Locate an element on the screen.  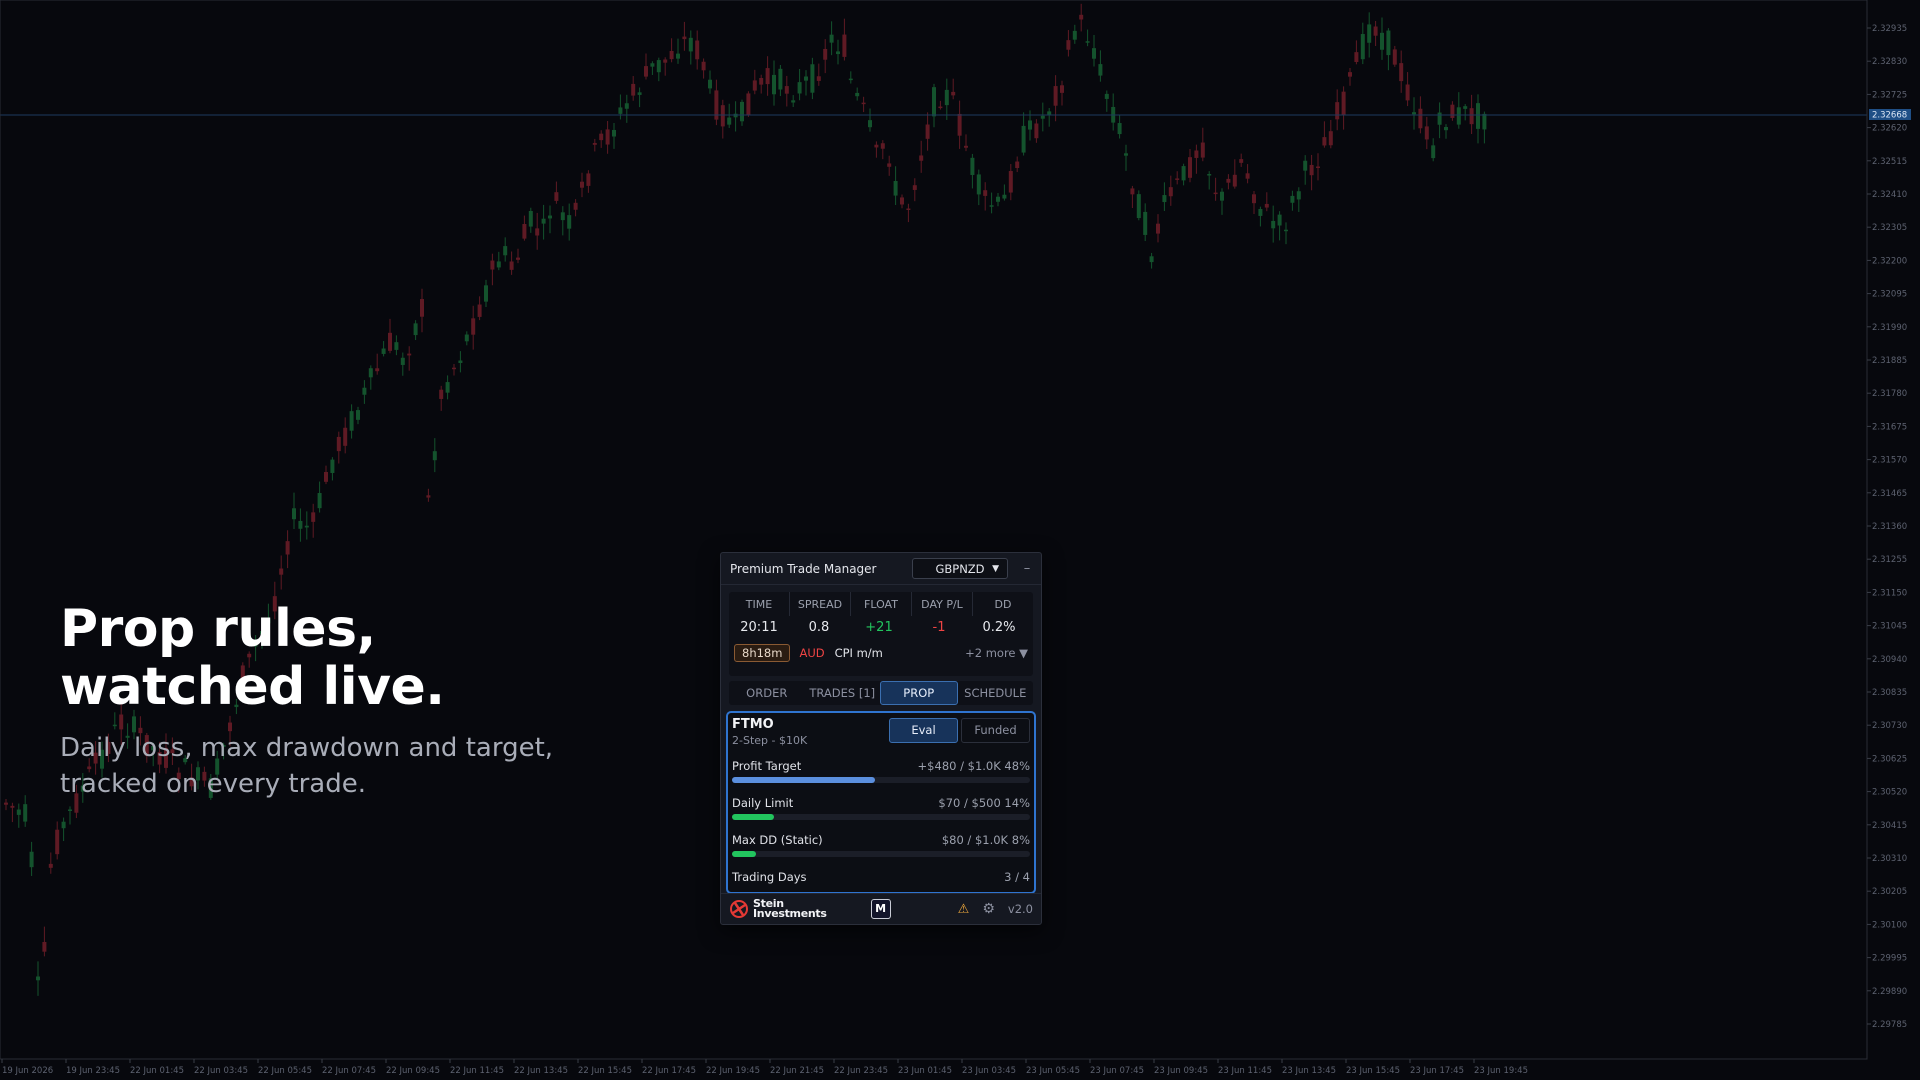
symbol-select: GBPNZD ▼ is located at coordinates (960, 568).